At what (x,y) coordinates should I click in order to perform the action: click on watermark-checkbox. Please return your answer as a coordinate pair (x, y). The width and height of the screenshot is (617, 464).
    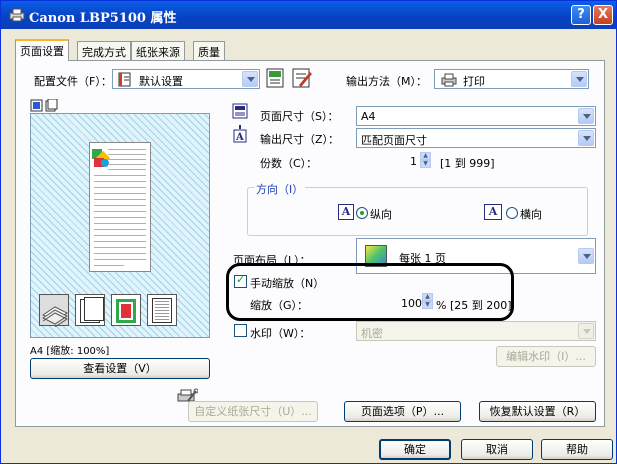
    Looking at the image, I should click on (240, 330).